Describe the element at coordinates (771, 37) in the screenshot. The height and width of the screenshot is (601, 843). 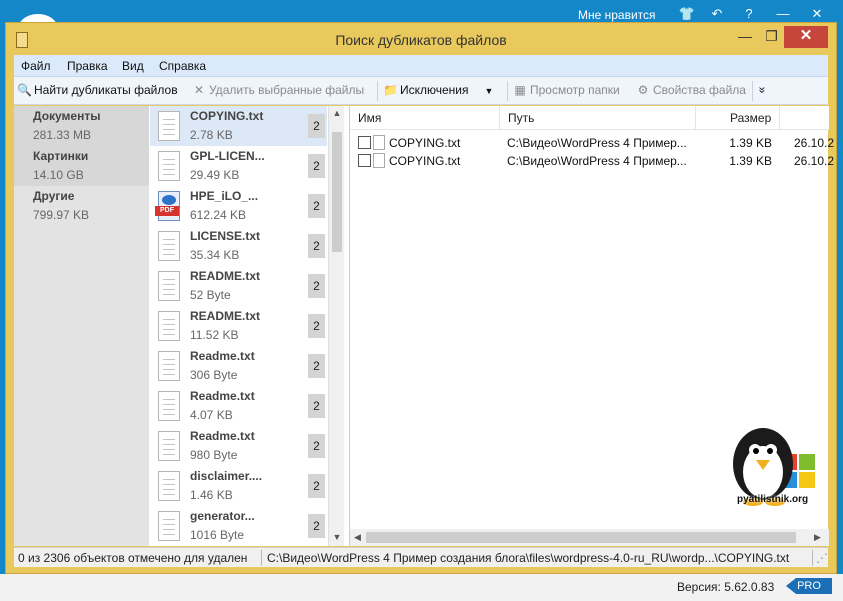
I see `maximize-button: ❐` at that location.